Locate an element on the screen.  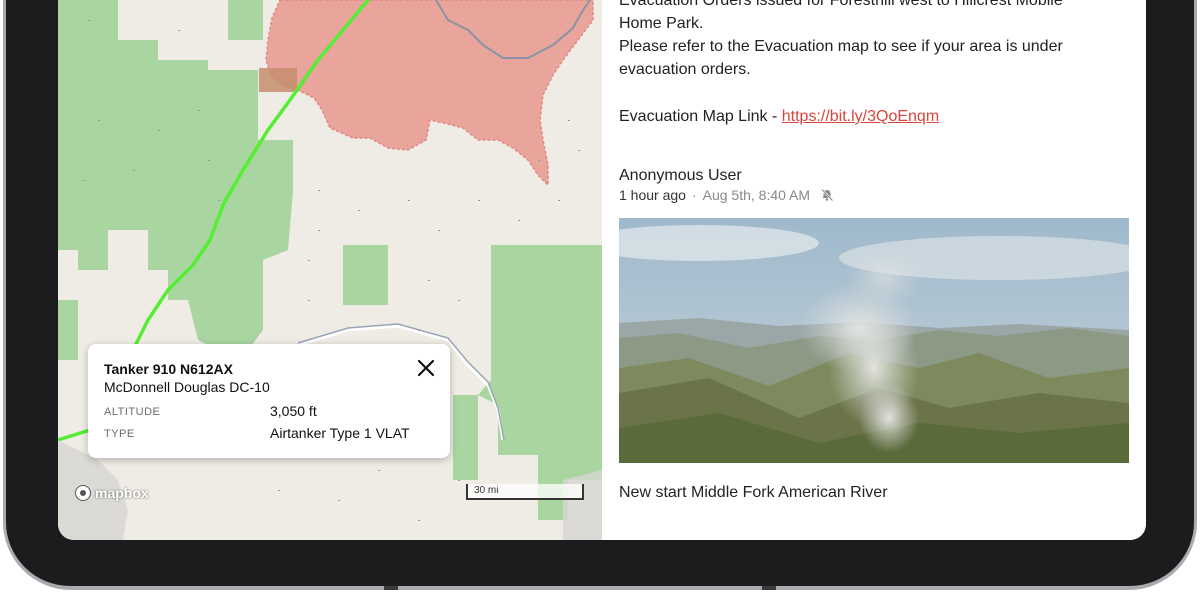
link-prefix: Evacuation Map Link - is located at coordinates (700, 116).